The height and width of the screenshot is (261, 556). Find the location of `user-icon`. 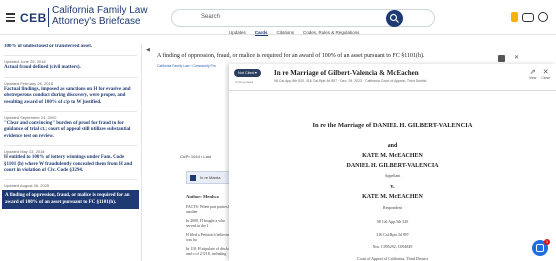

user-icon is located at coordinates (543, 17).